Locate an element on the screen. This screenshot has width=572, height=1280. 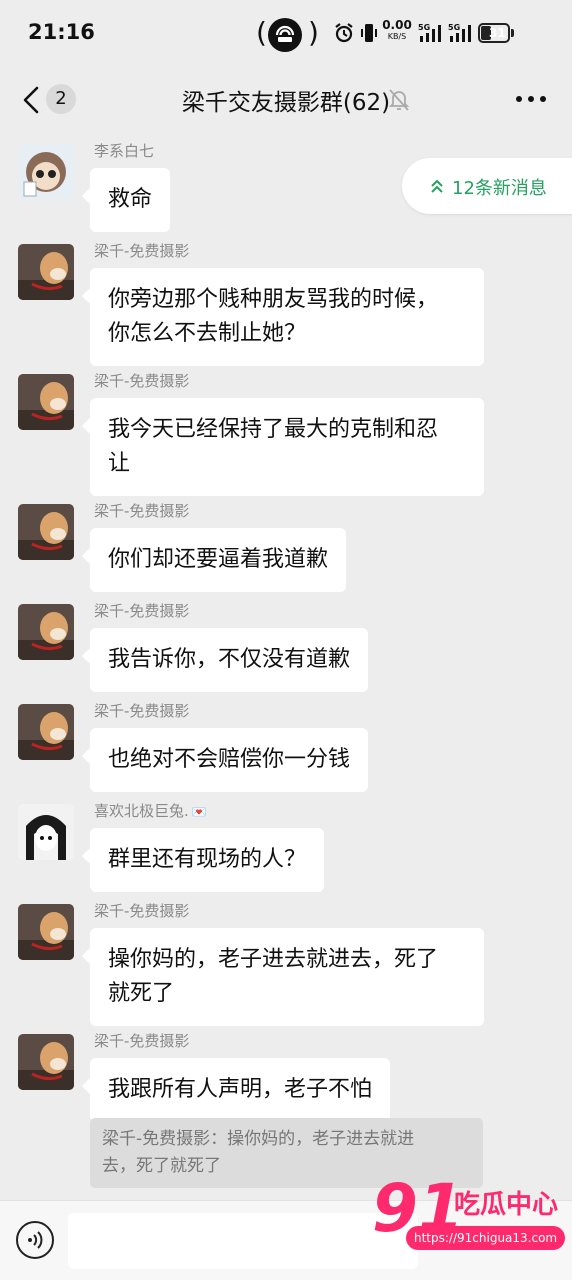
hotspot-bracket-left: ( is located at coordinates (261, 32).